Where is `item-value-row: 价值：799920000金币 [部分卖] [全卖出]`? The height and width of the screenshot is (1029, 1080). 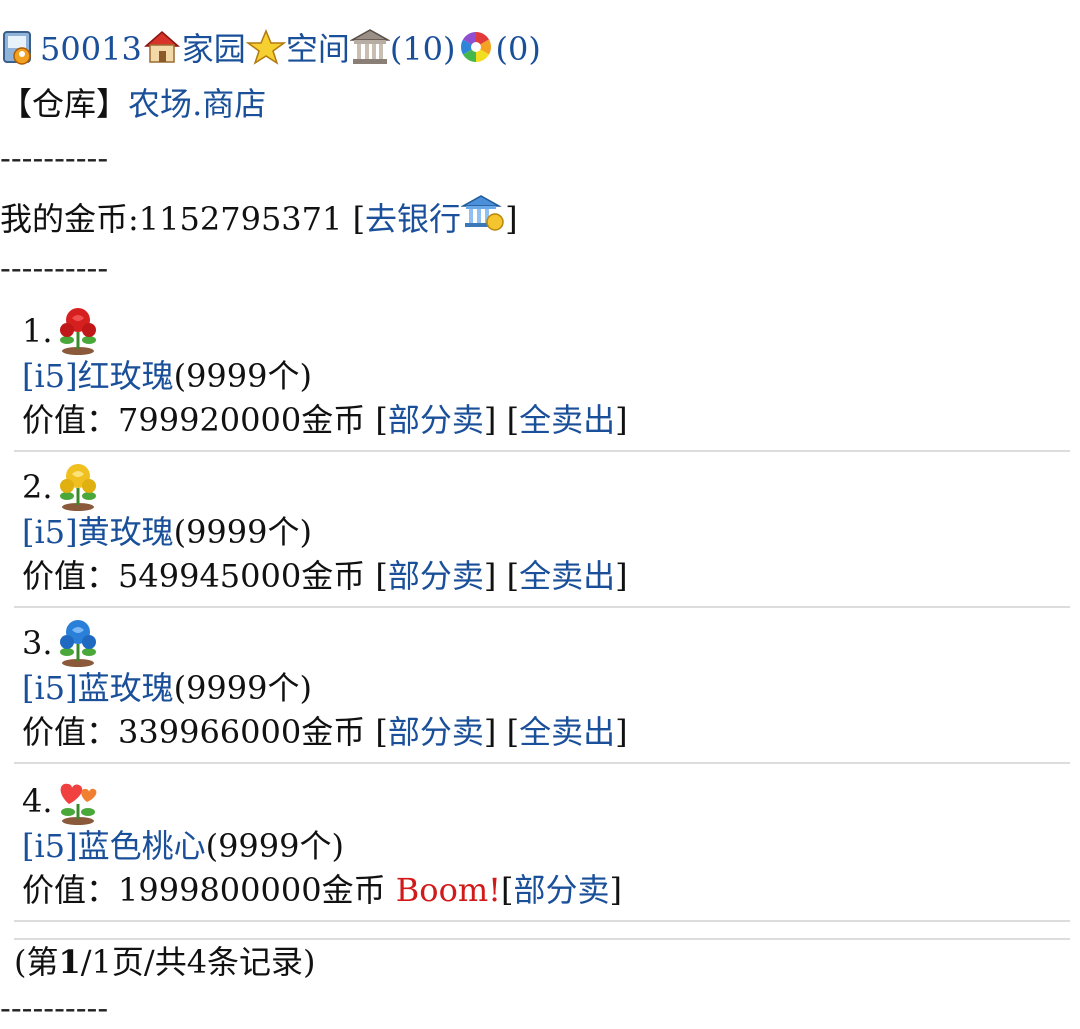
item-value-row: 价值：799920000金币 [部分卖] [全卖出] is located at coordinates (325, 420).